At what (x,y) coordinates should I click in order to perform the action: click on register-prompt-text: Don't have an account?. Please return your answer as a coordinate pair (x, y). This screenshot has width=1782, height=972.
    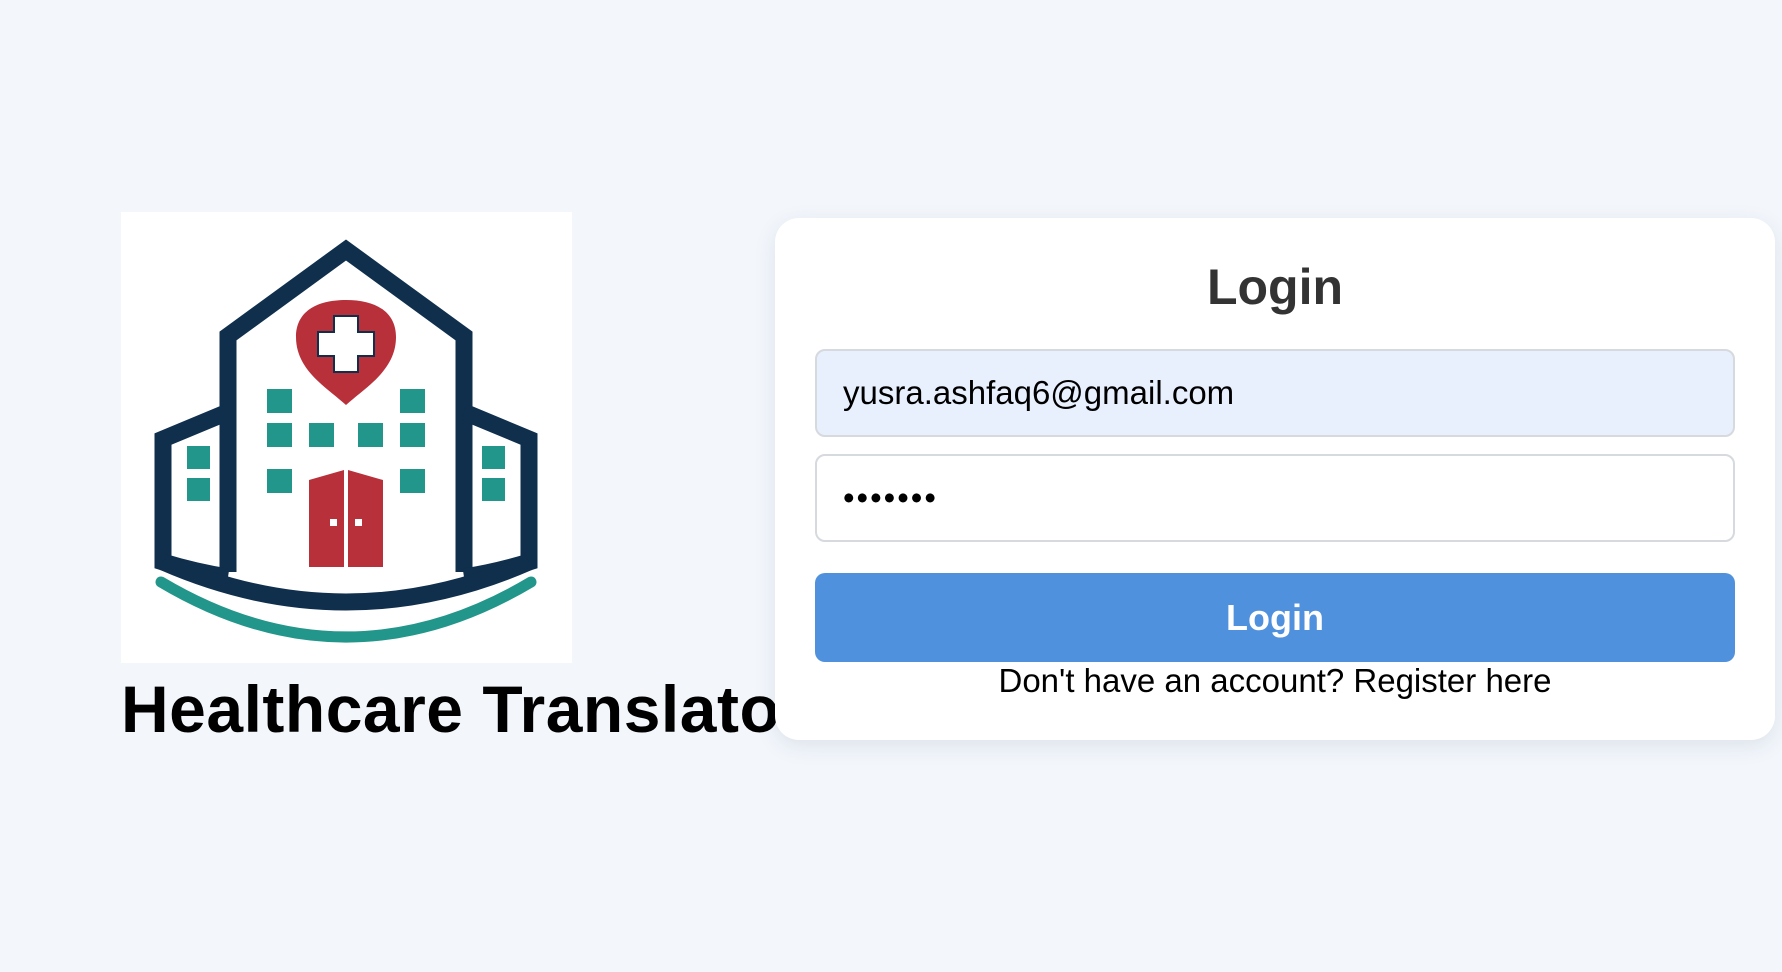
    Looking at the image, I should click on (1171, 680).